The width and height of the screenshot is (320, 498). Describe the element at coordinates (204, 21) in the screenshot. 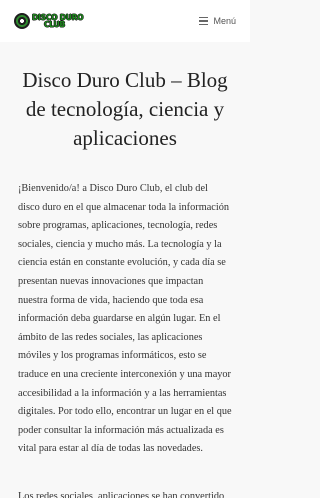

I see `hamburger-icon` at that location.